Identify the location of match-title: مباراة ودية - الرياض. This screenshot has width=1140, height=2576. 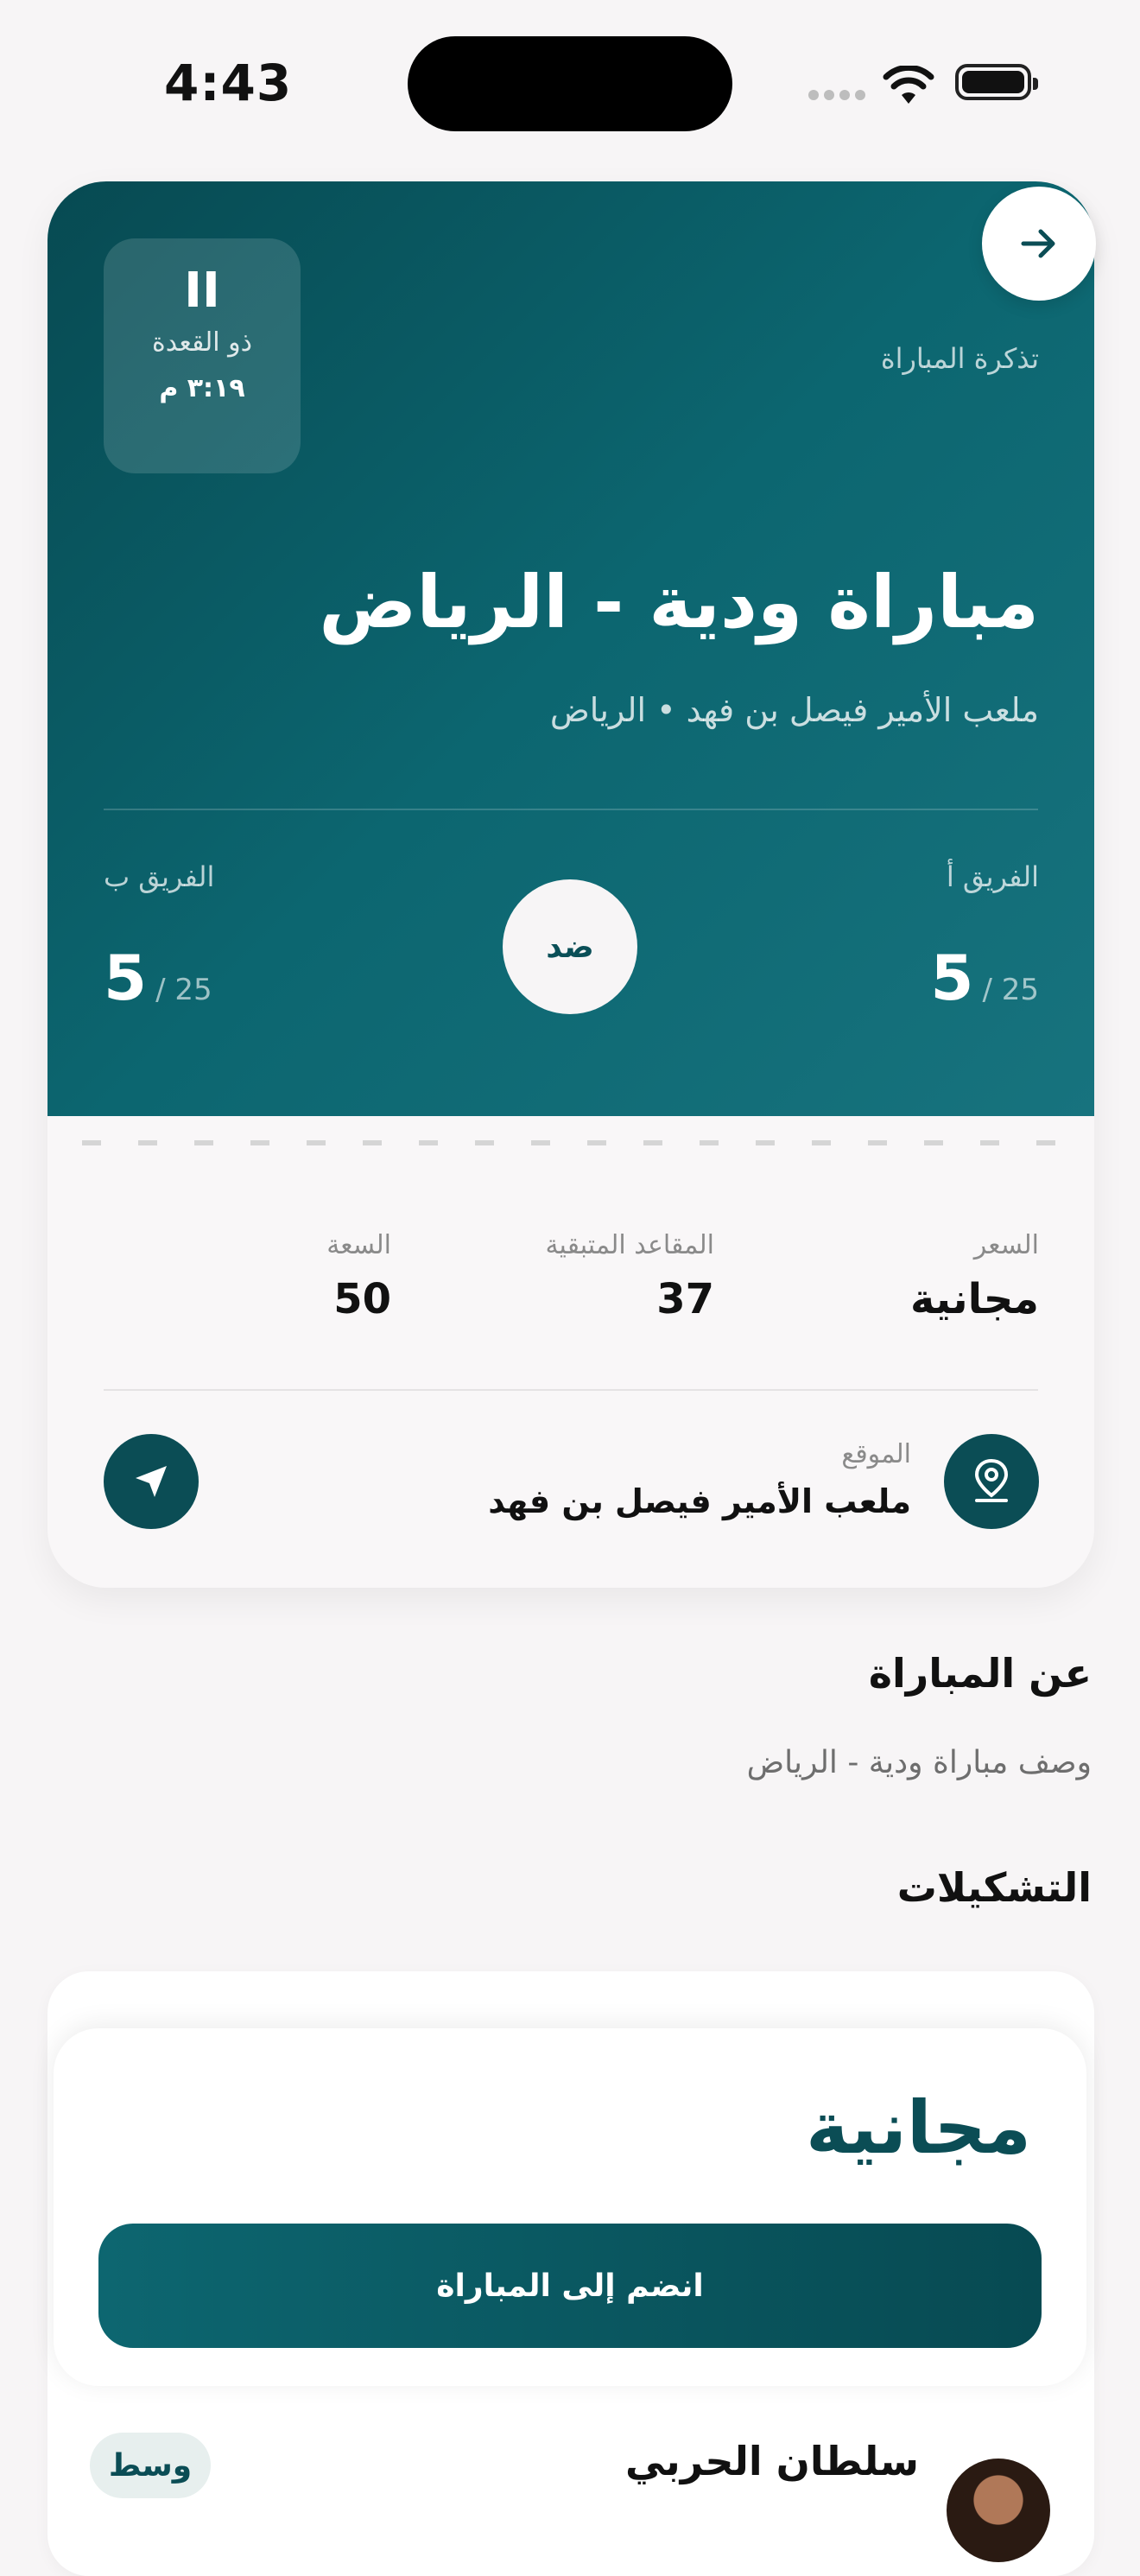
(679, 602).